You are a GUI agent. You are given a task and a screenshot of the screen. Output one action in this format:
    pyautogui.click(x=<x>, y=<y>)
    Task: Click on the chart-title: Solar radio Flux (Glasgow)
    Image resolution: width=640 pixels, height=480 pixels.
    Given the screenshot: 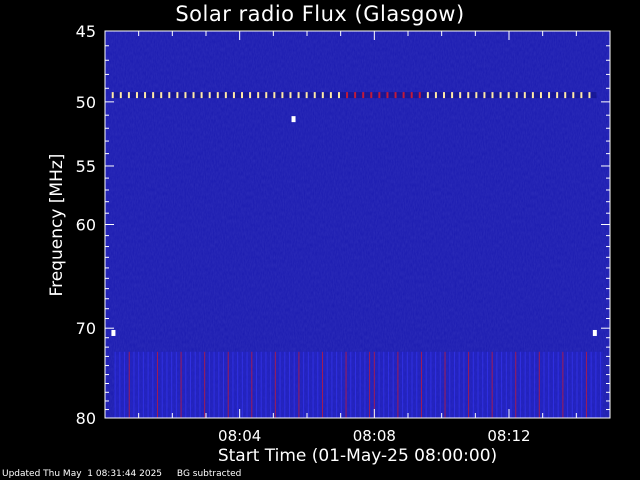 What is the action you would take?
    pyautogui.click(x=320, y=14)
    